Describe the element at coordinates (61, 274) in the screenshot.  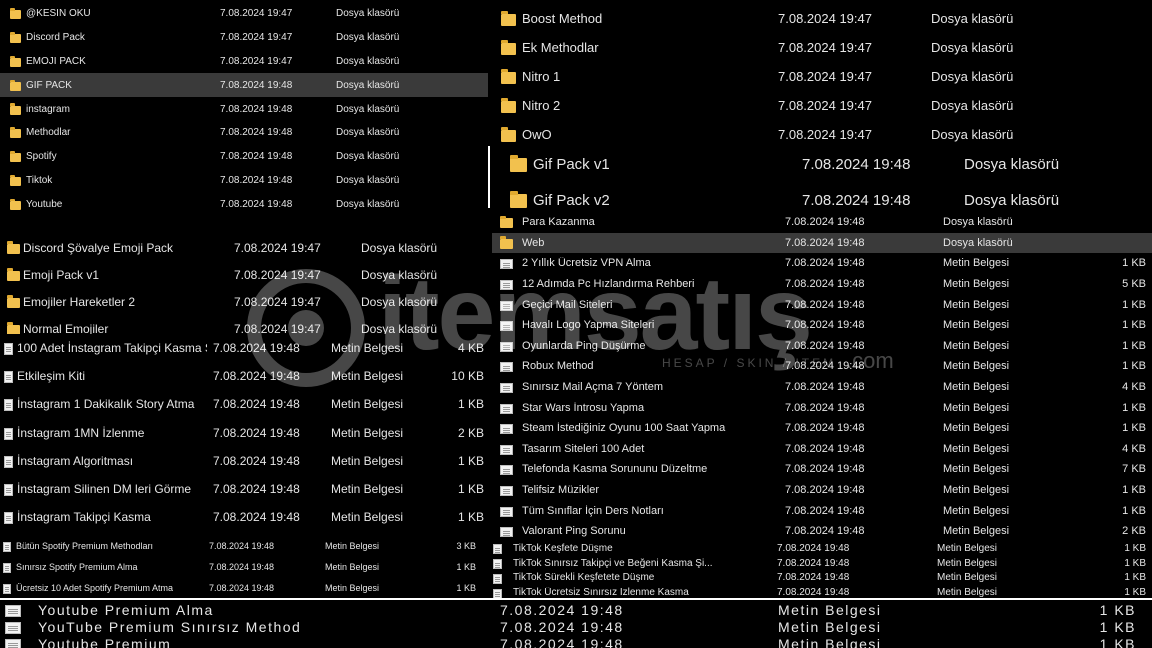
I see `file-name: Emoji Pack v1` at that location.